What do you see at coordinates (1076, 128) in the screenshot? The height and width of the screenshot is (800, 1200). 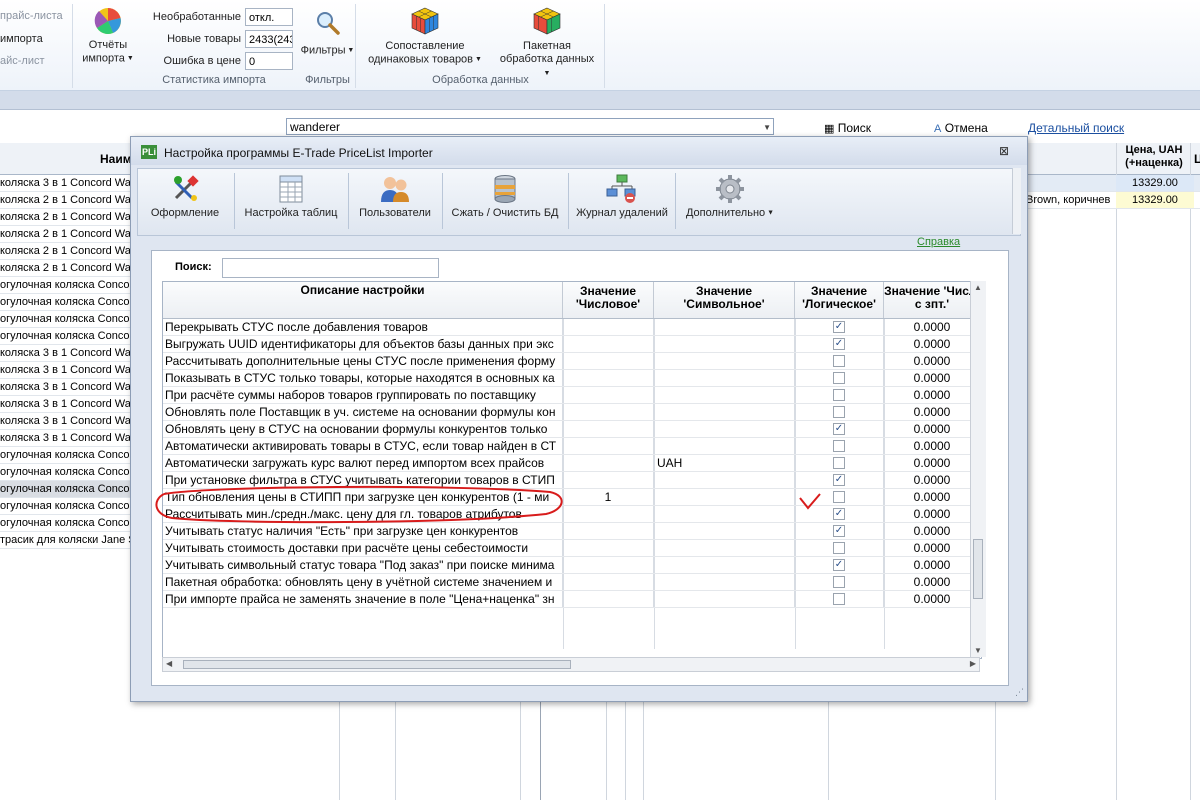 I see `detailed-search-link: Детальный поиск` at bounding box center [1076, 128].